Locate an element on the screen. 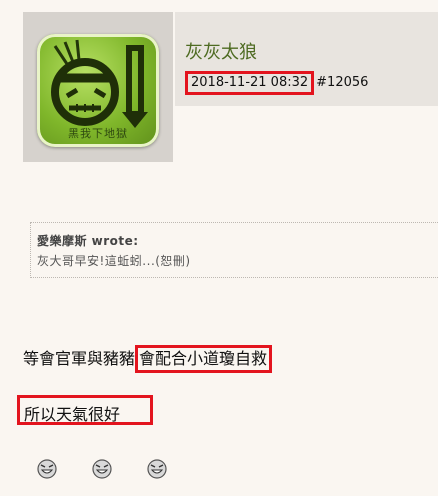 This screenshot has height=496, width=438. quote-text: 灰大哥早安!這蚯蚓...(恕刪) is located at coordinates (114, 261).